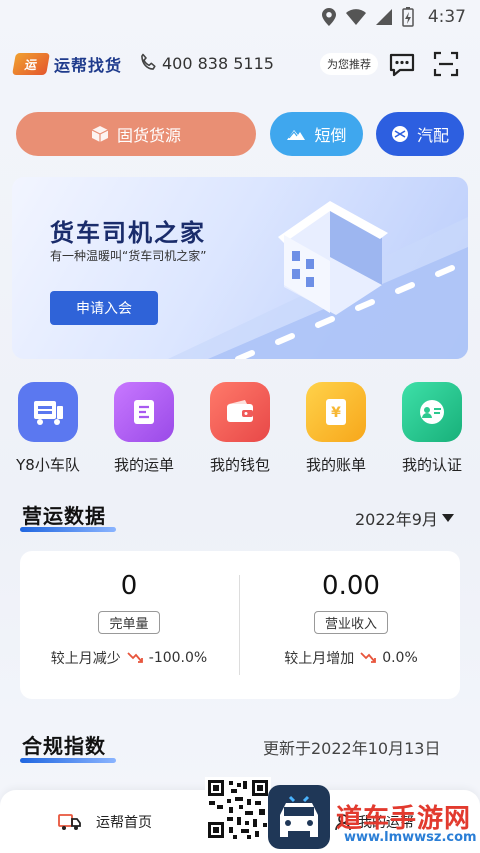 Image resolution: width=480 pixels, height=853 pixels. I want to click on revenue-tag: 营业收入, so click(350, 622).